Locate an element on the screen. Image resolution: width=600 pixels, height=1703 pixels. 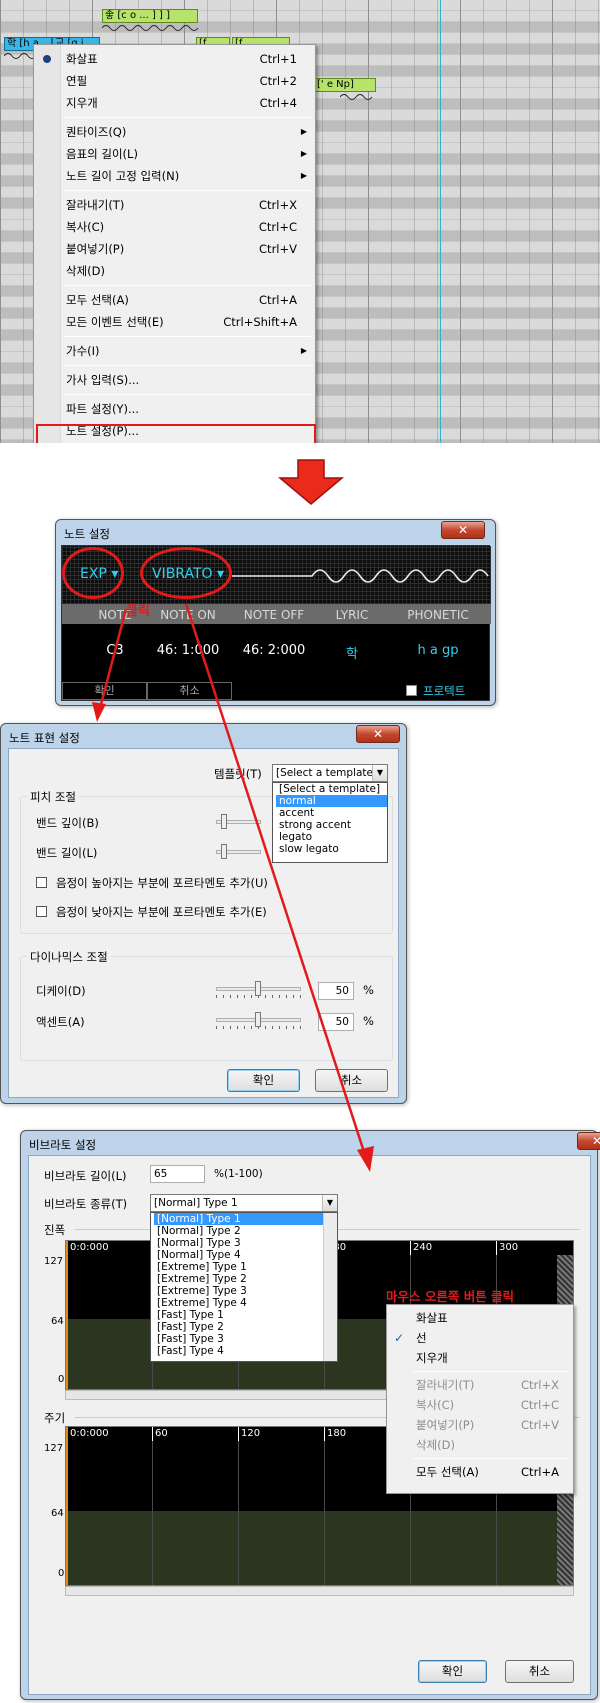
dropdown-option: [Fast] Type 4 is located at coordinates (238, 1351).